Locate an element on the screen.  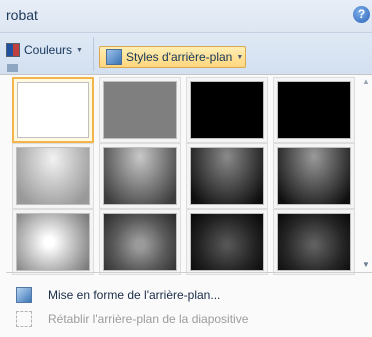
gallery-scrollbar: ▲ ▼ is located at coordinates (366, 173).